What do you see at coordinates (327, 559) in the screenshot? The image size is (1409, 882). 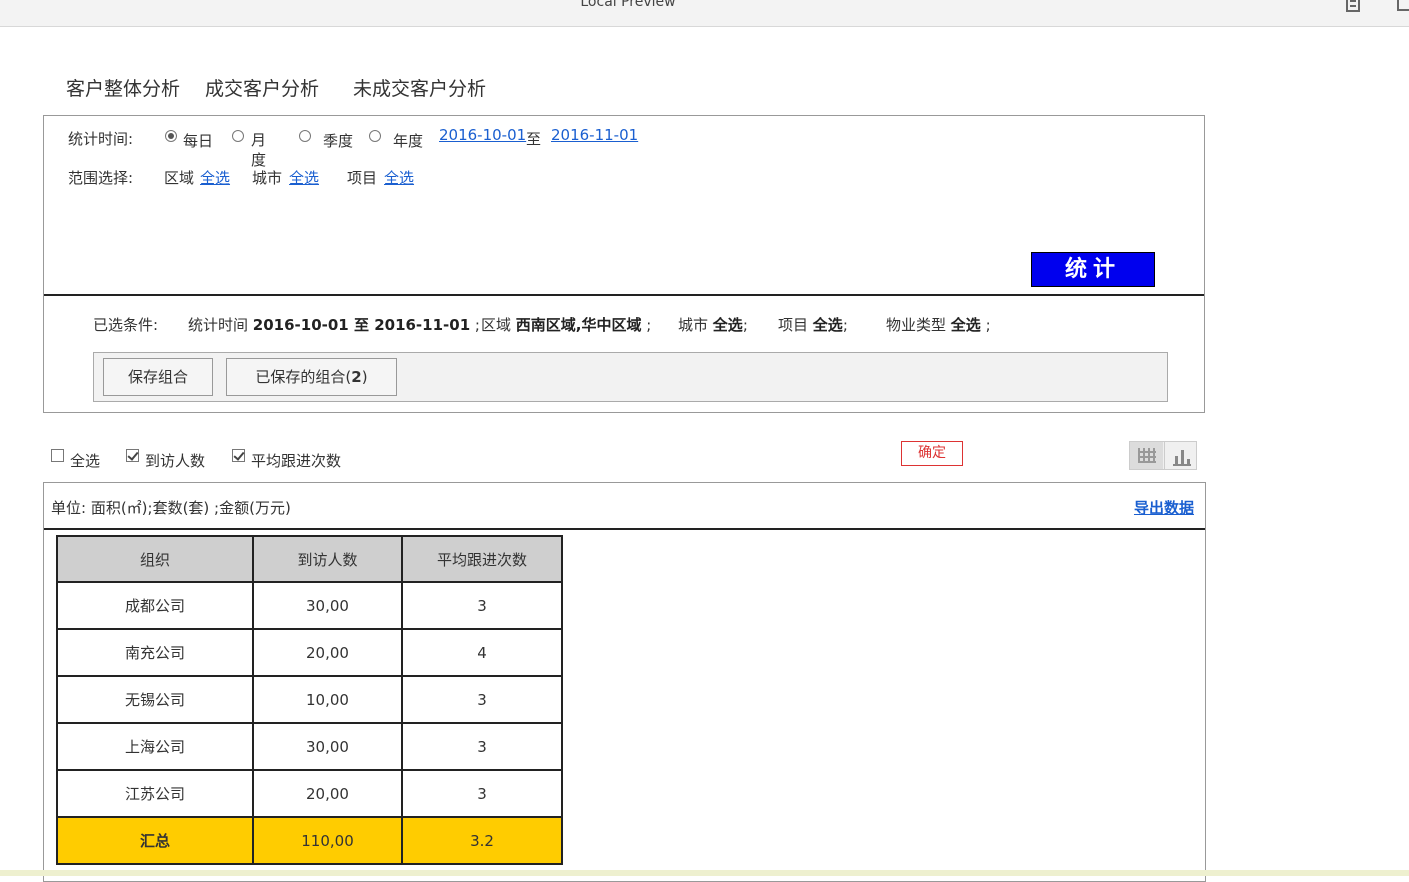 I see `header-visitors: 到访人数` at bounding box center [327, 559].